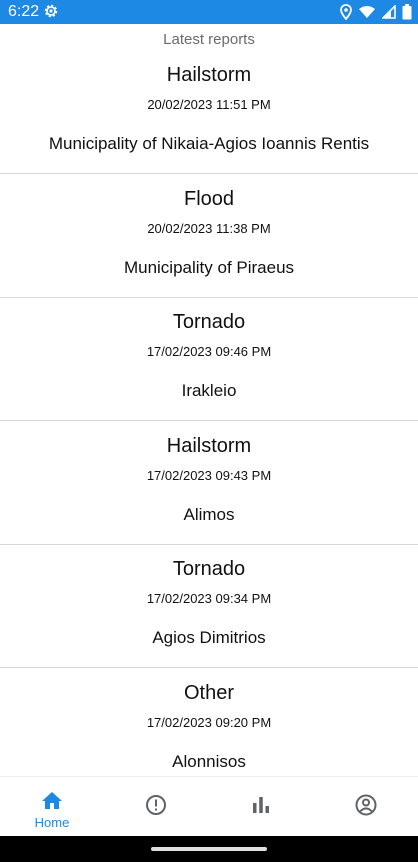 This screenshot has height=862, width=418. Describe the element at coordinates (209, 475) in the screenshot. I see `report-datetime: 17/02/2023 09:43 PM` at that location.